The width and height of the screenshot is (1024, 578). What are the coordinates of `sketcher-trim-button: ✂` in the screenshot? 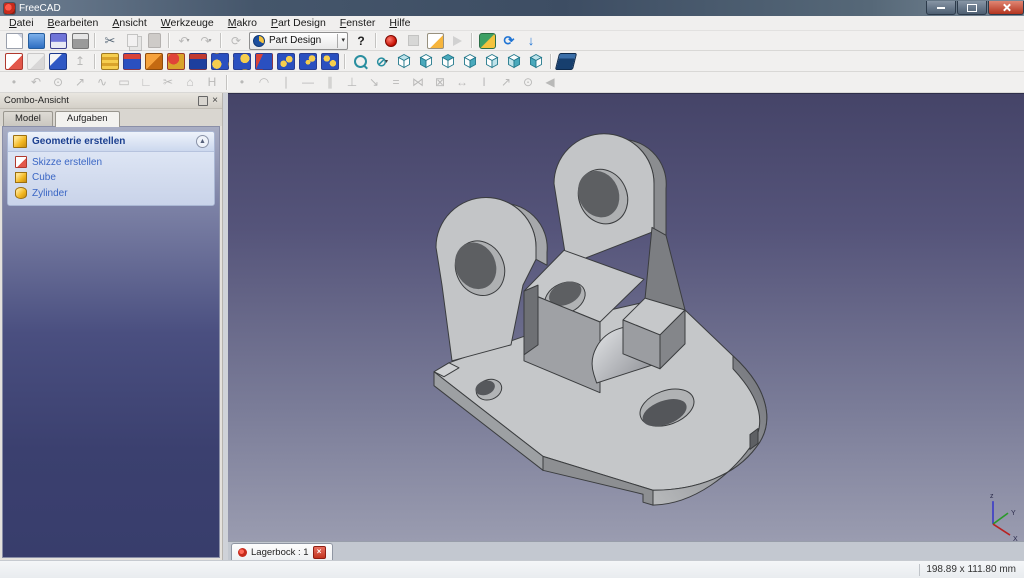 It's located at (168, 82).